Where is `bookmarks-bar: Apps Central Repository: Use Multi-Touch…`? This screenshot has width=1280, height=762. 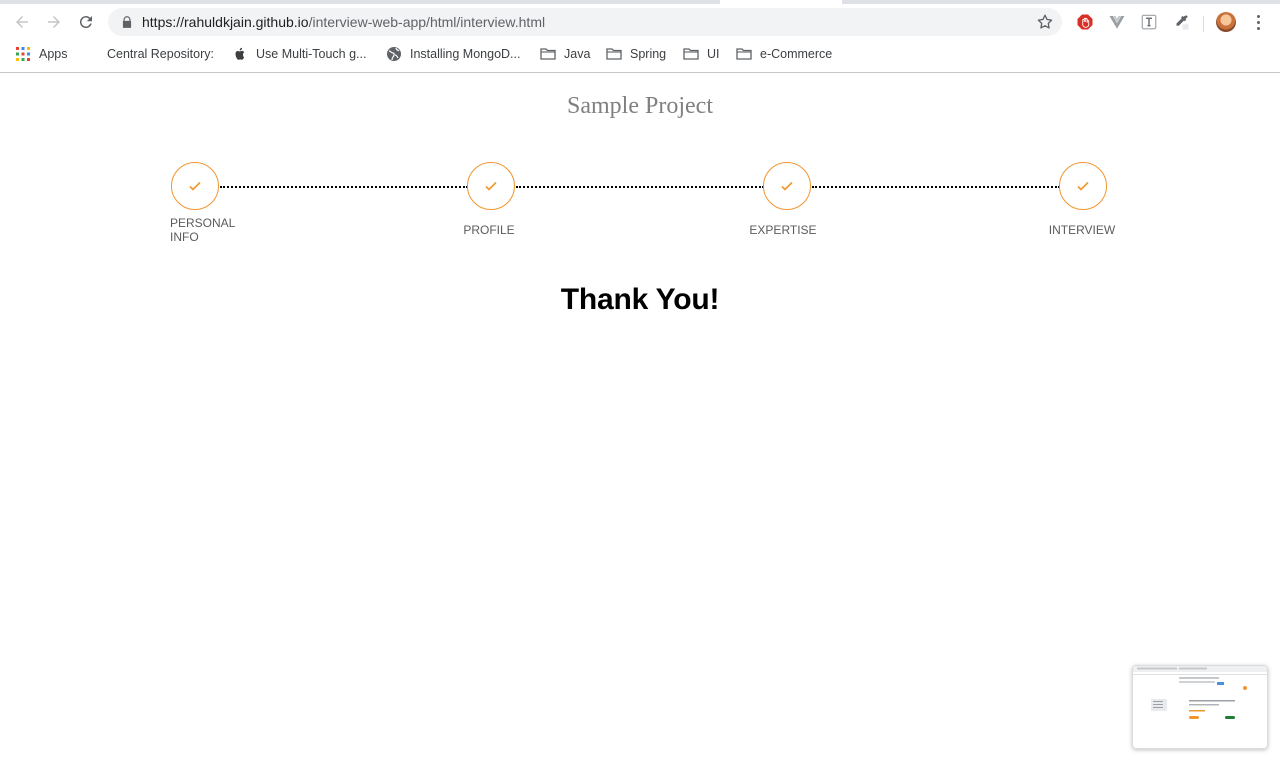 bookmarks-bar: Apps Central Repository: Use Multi-Touch… is located at coordinates (640, 54).